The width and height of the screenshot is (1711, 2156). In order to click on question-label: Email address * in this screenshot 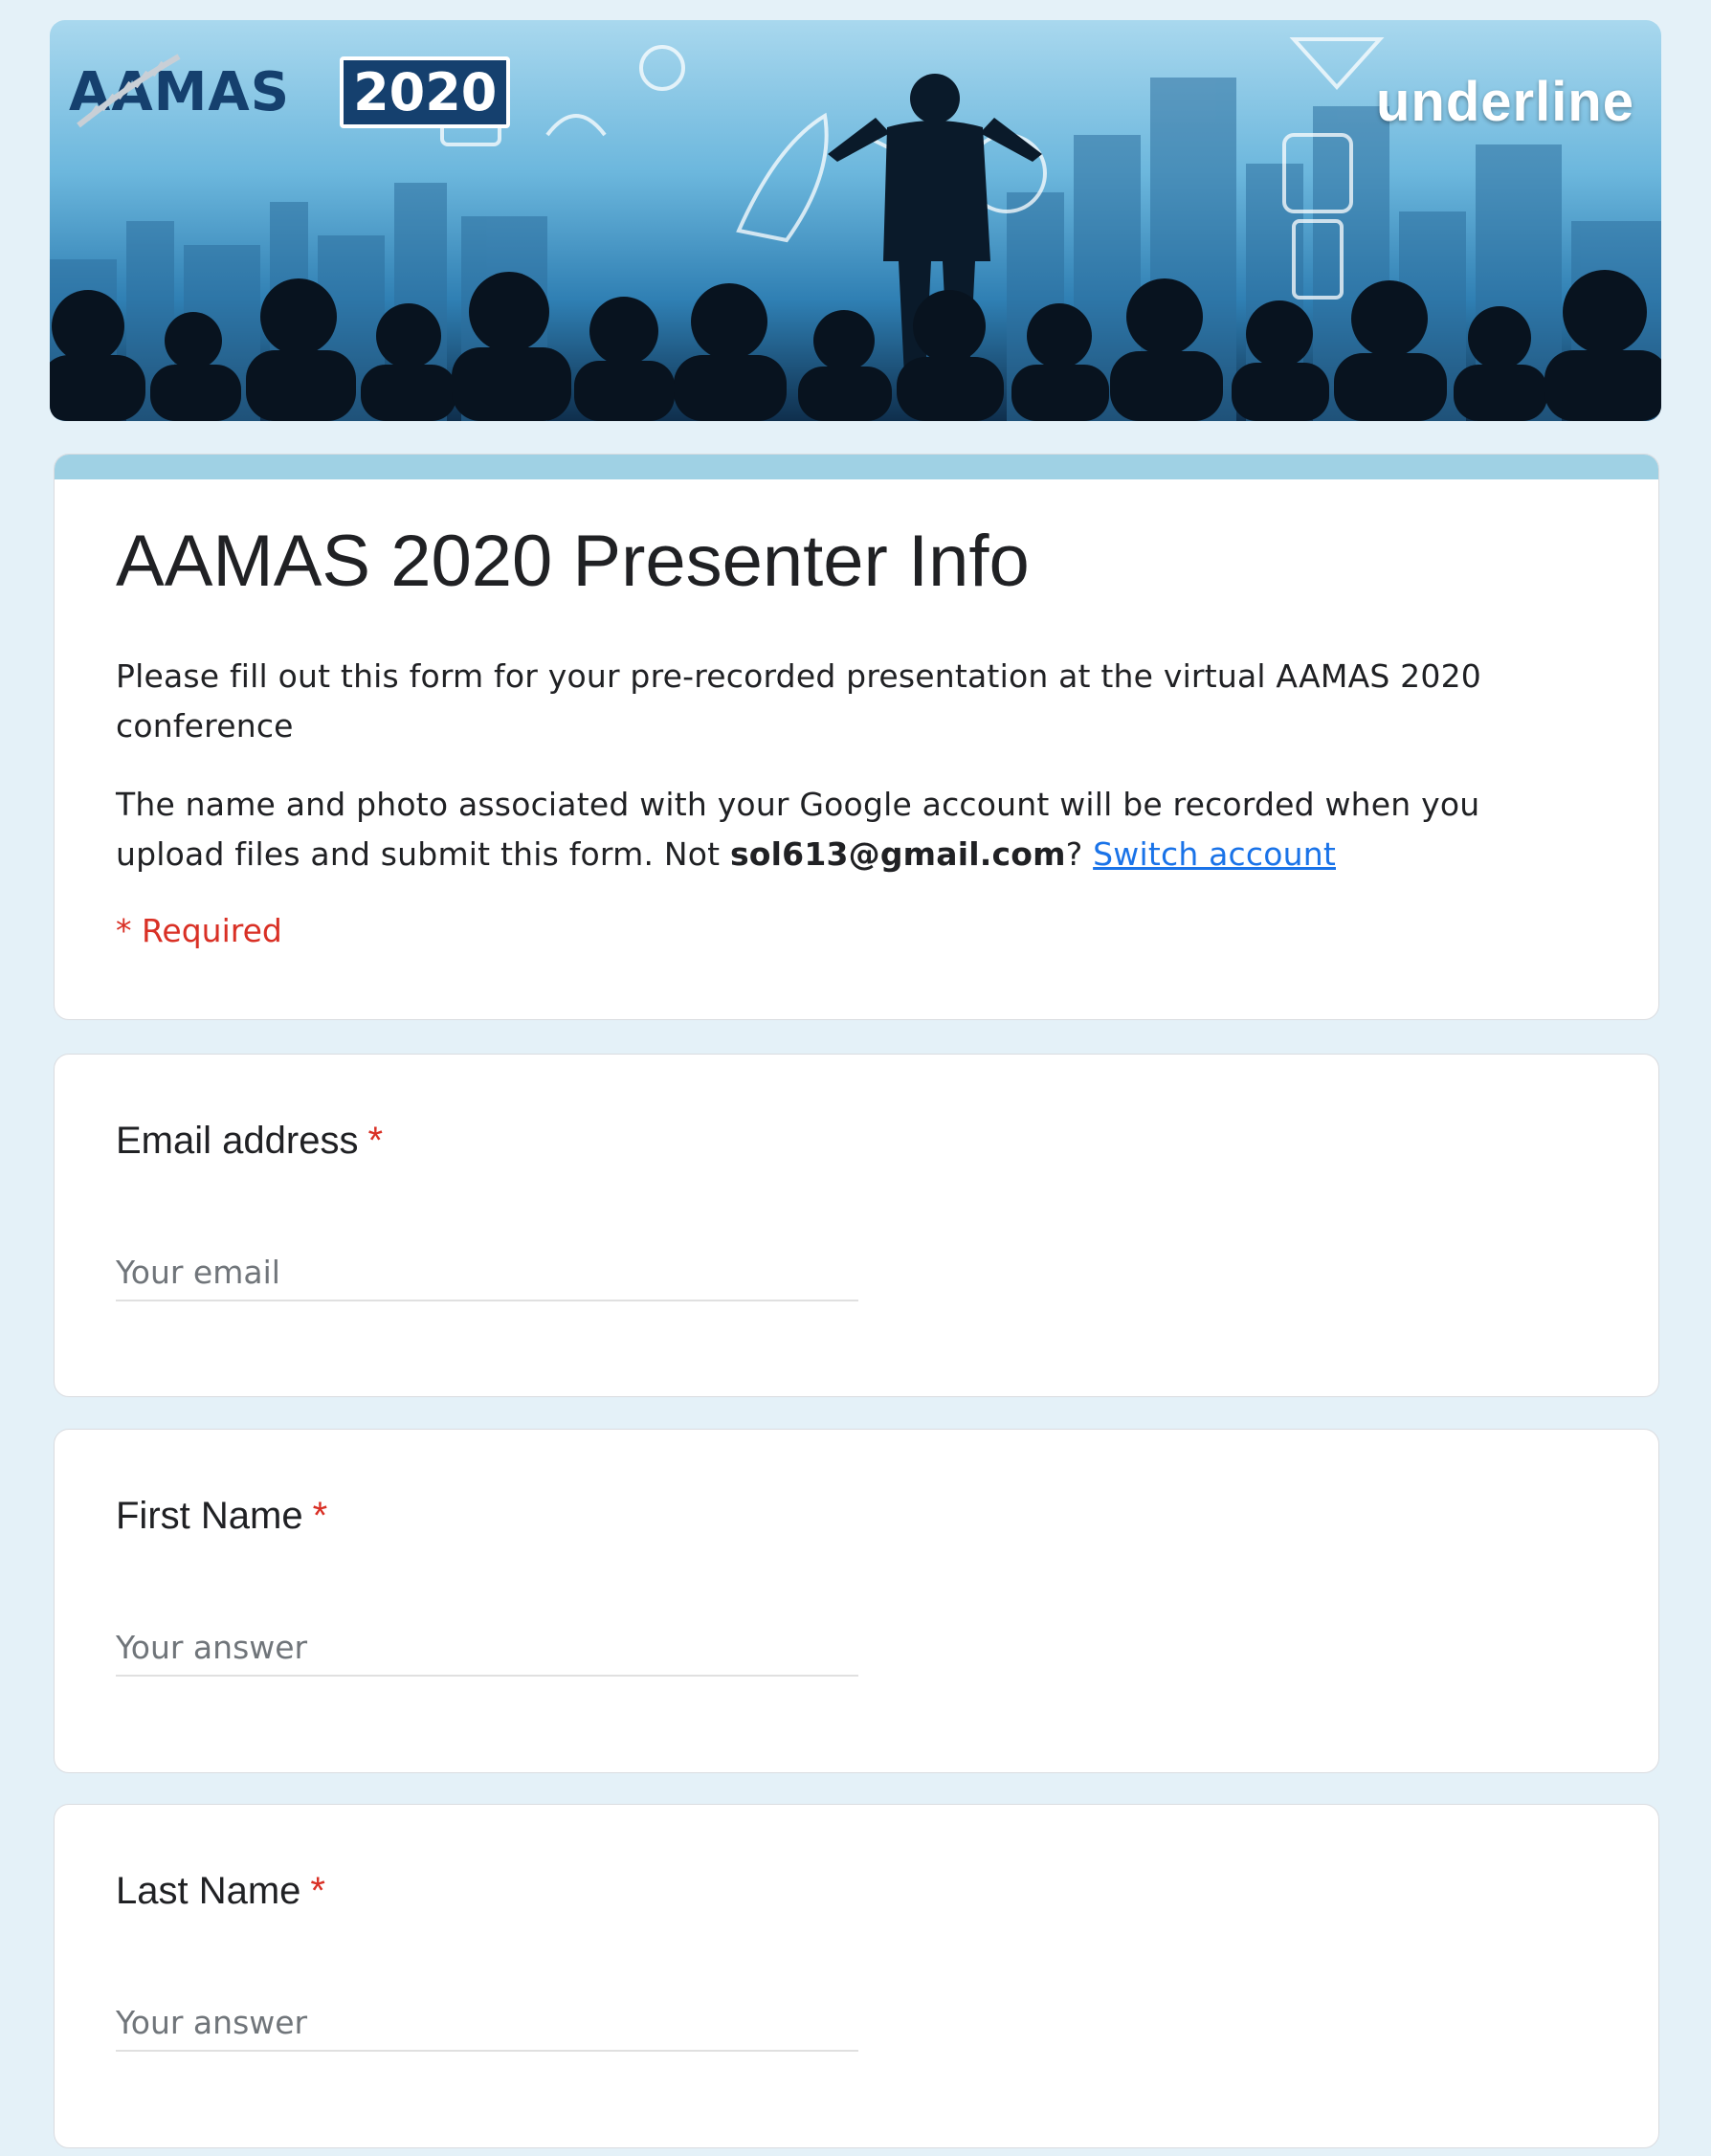, I will do `click(250, 1141)`.